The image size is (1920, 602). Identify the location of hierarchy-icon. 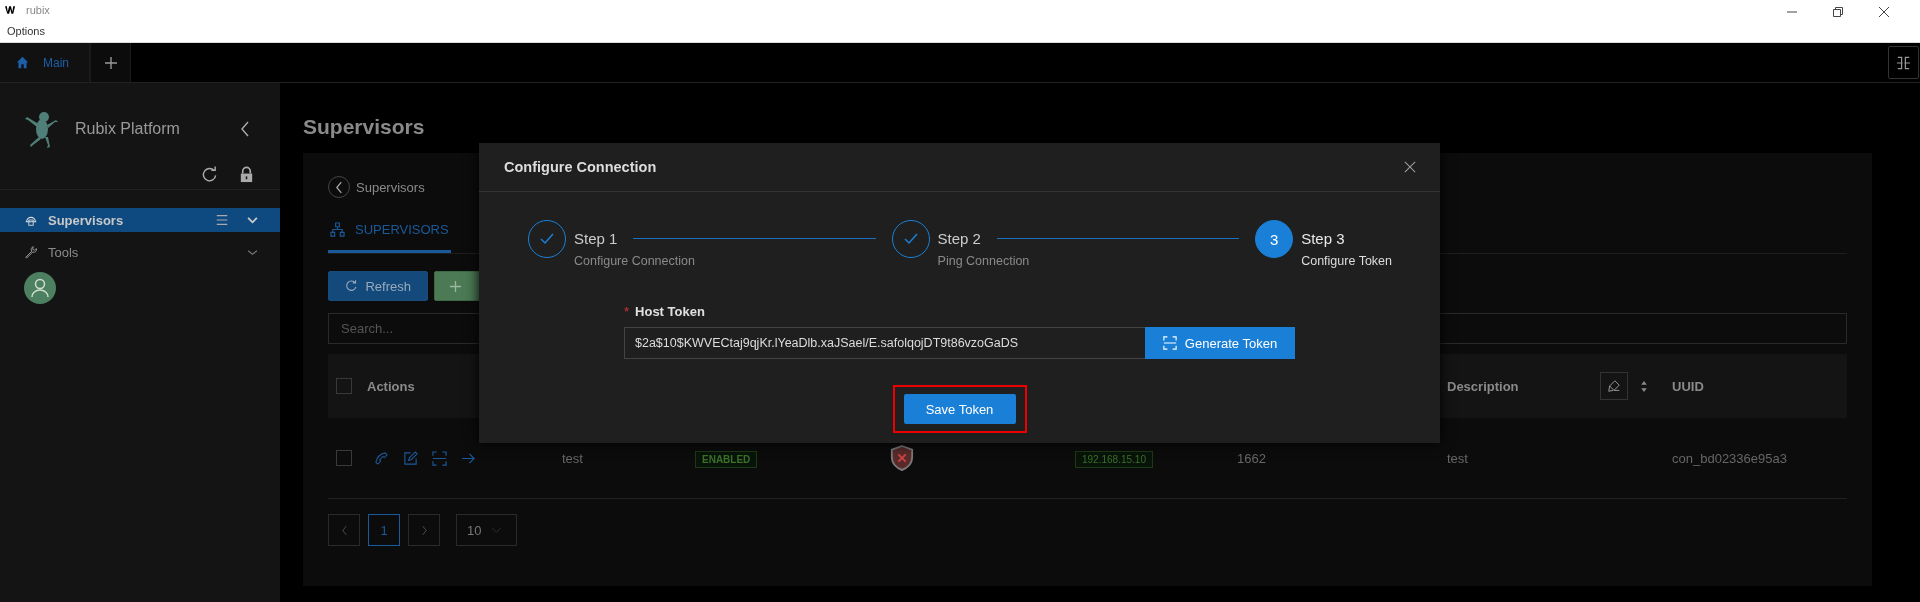
(337, 229).